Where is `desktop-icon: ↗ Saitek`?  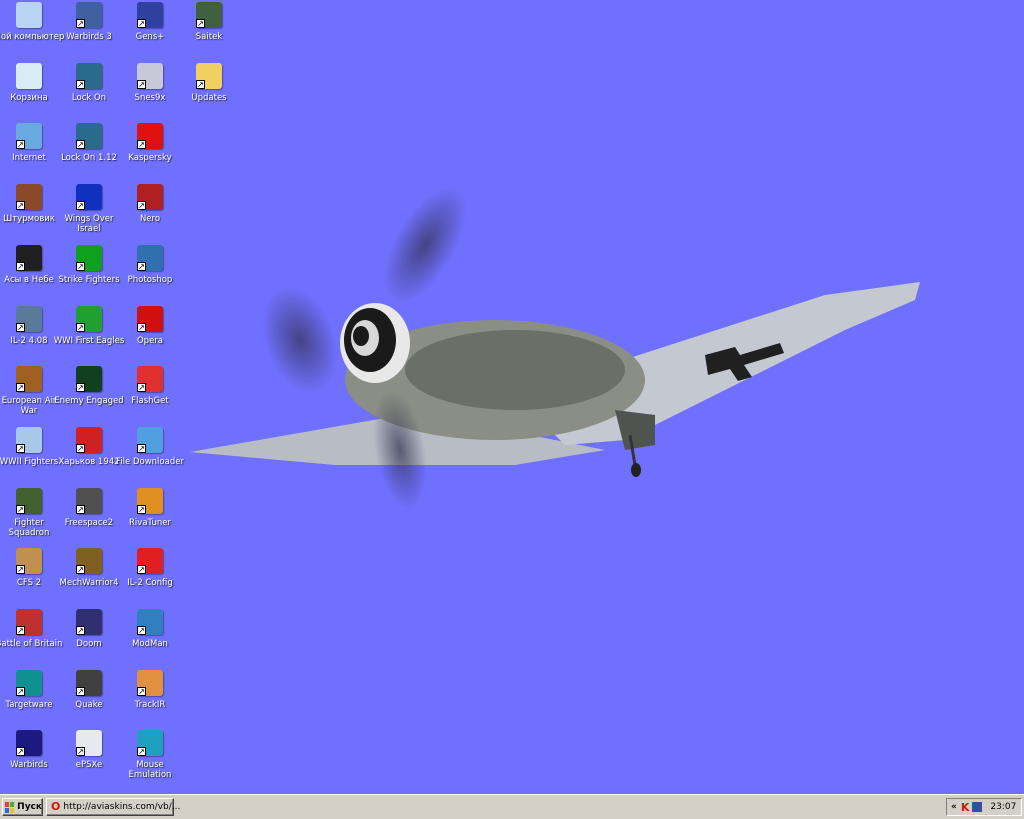 desktop-icon: ↗ Saitek is located at coordinates (209, 29).